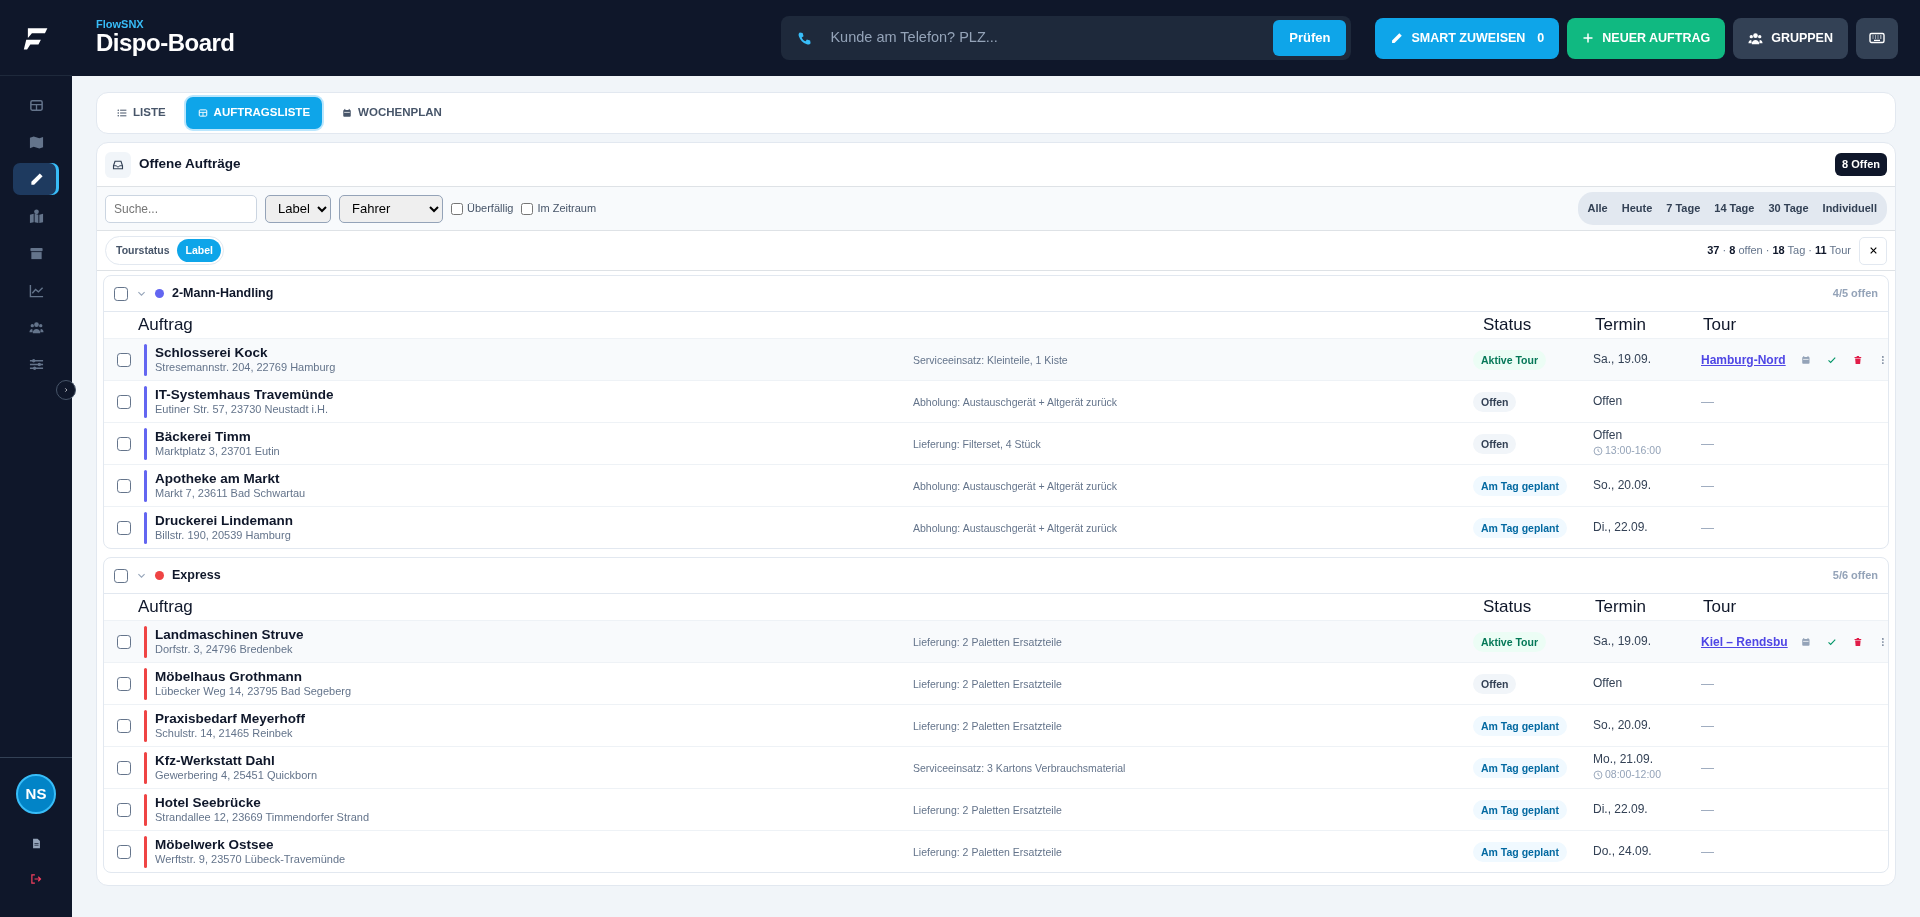 This screenshot has width=1920, height=917. What do you see at coordinates (391, 208) in the screenshot?
I see `driver-select: Fahrer` at bounding box center [391, 208].